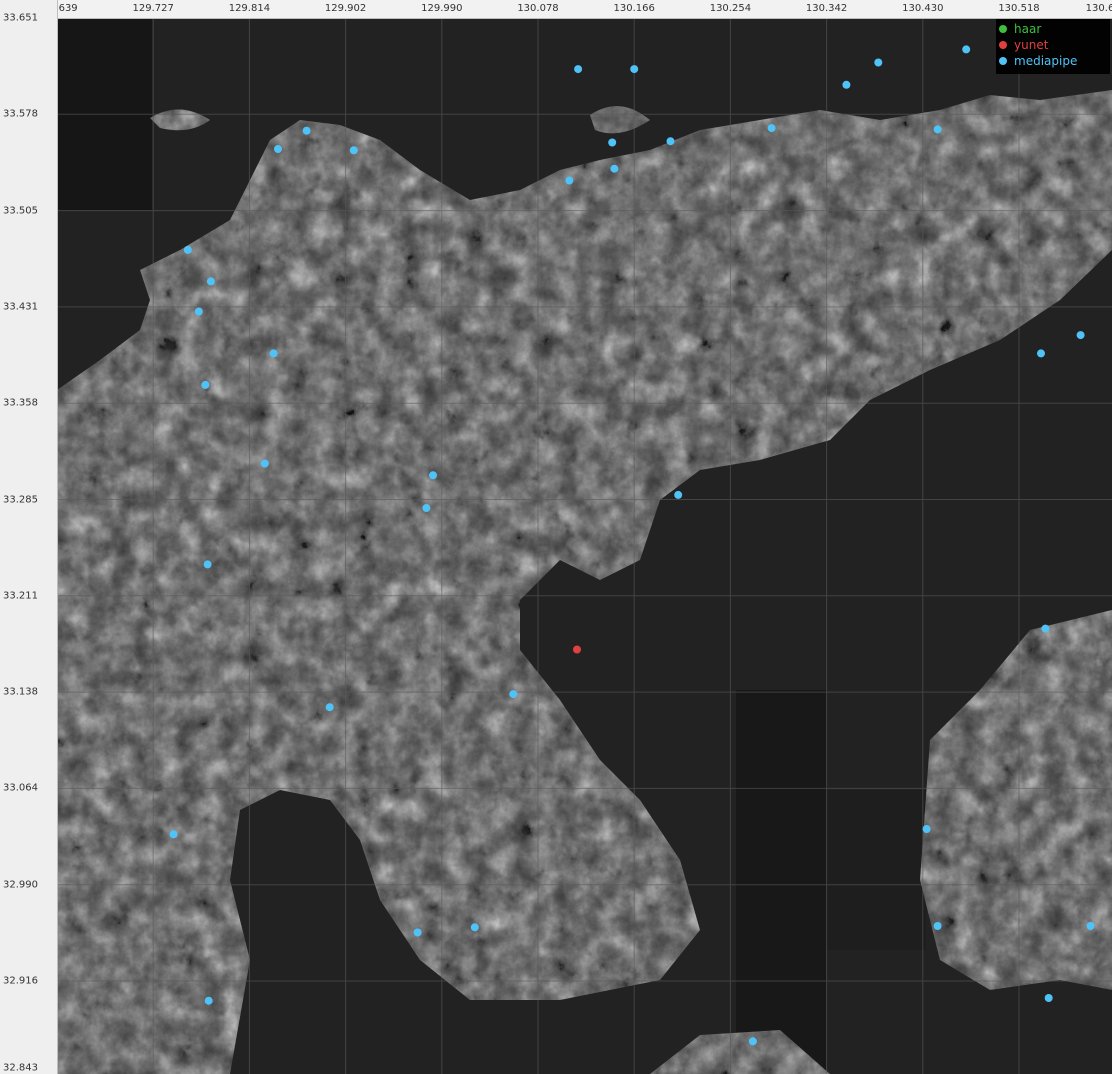 This screenshot has height=1074, width=1112. What do you see at coordinates (20, 114) in the screenshot?
I see `lat-tick-label: 33.578` at bounding box center [20, 114].